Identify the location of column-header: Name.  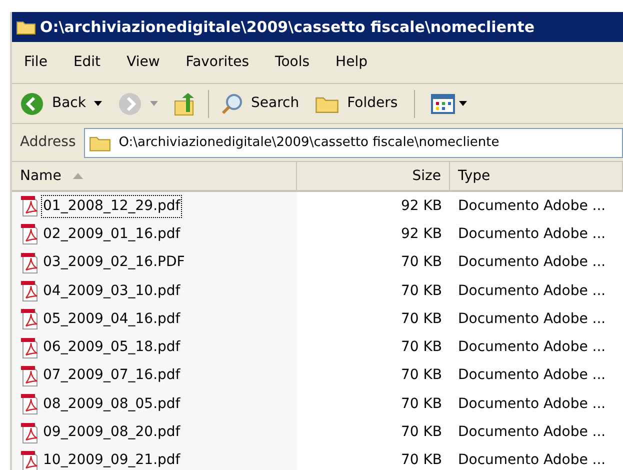
(154, 176).